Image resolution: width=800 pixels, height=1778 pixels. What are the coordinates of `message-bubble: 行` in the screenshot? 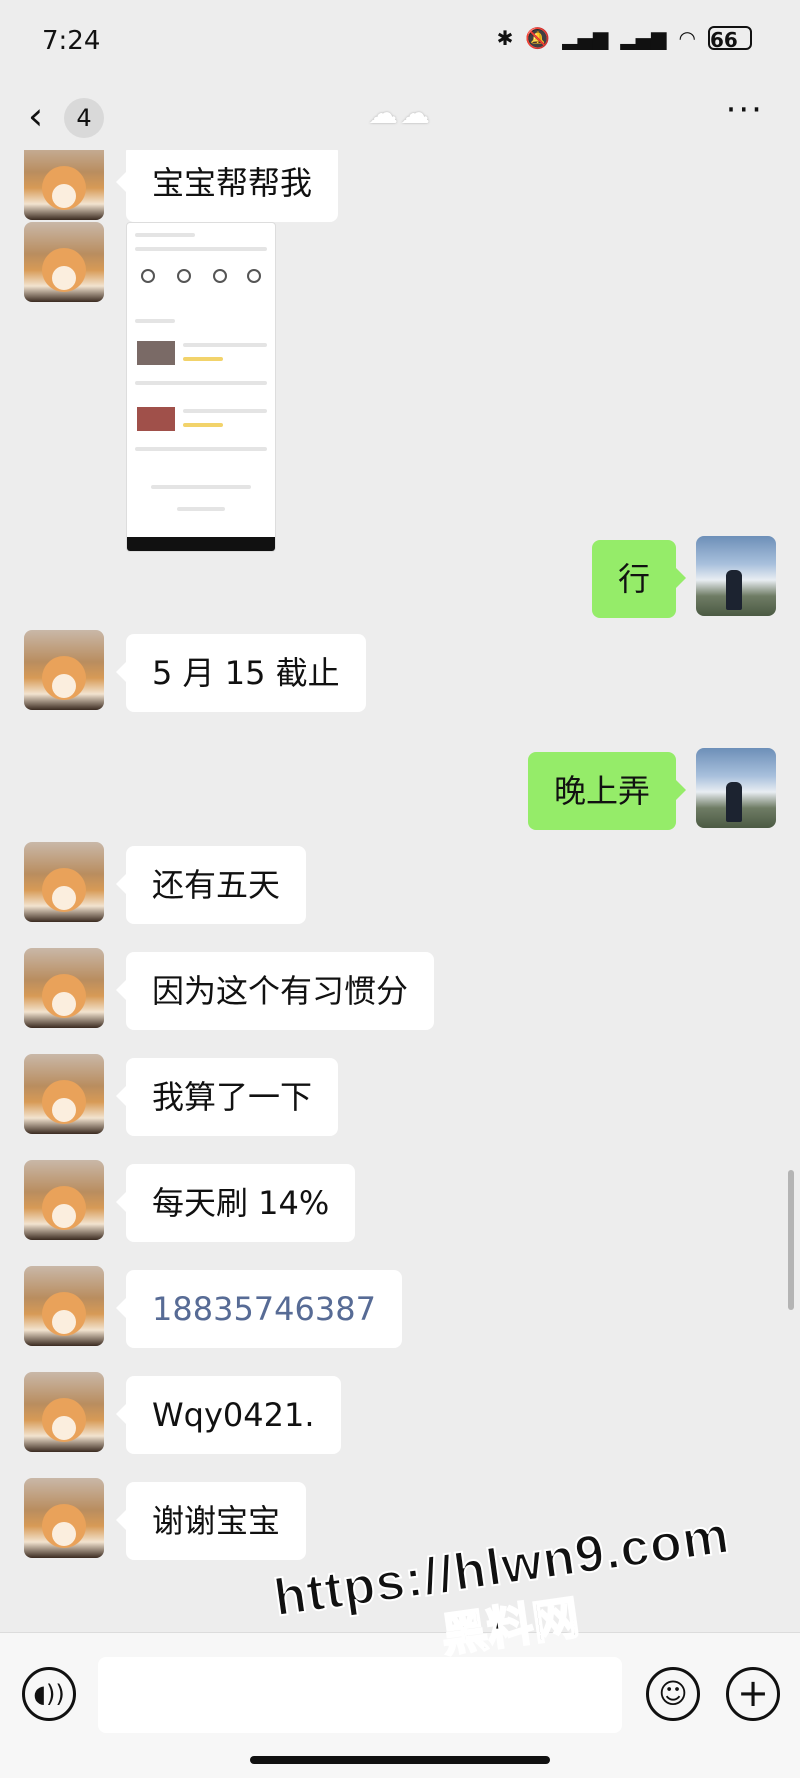 It's located at (639, 579).